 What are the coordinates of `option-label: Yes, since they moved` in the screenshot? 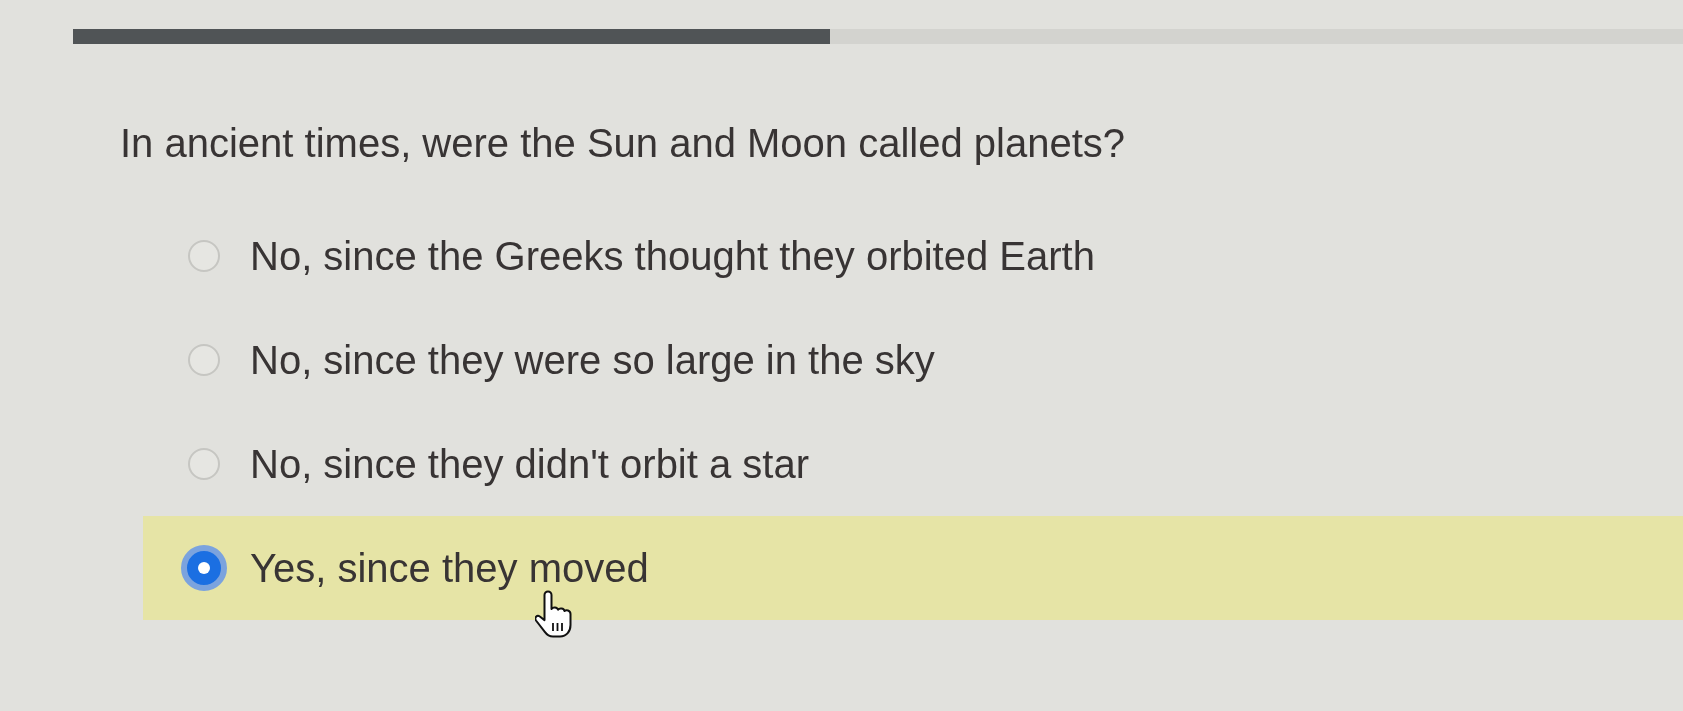 It's located at (449, 568).